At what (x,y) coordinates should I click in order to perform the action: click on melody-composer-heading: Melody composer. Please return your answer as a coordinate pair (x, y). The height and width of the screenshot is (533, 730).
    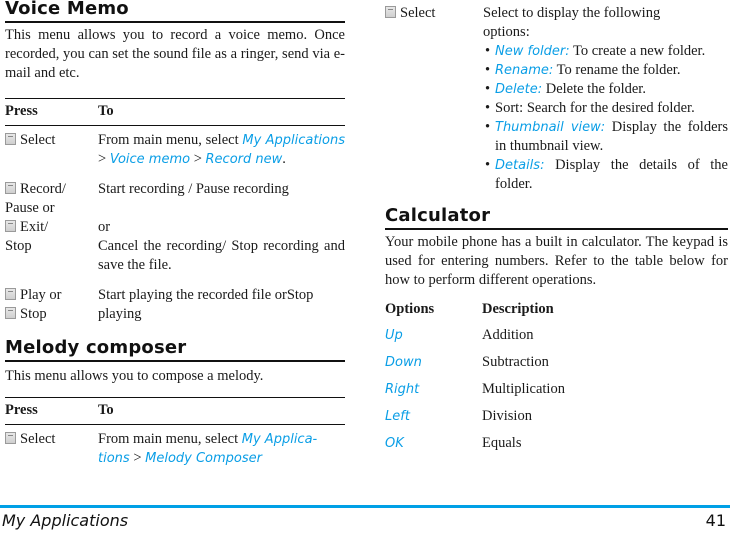
    Looking at the image, I should click on (175, 350).